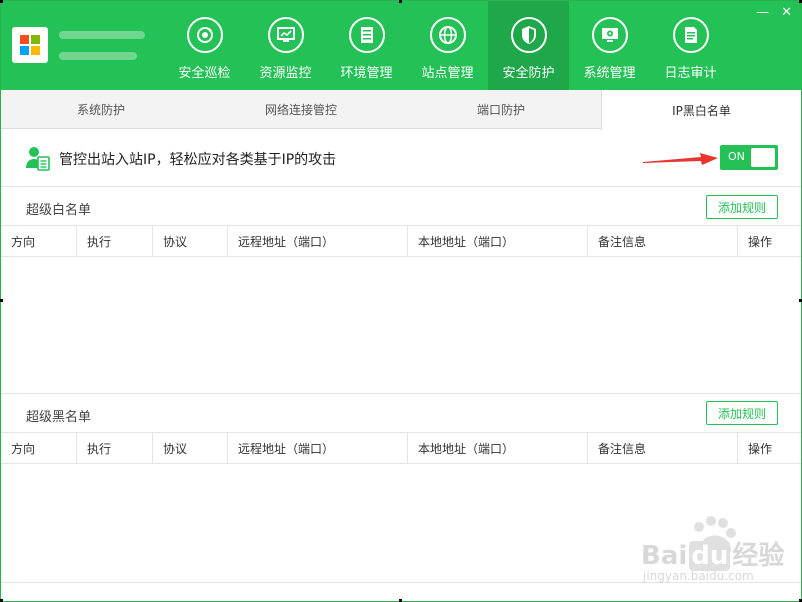 This screenshot has height=602, width=802. I want to click on nav-label: 安全巡检, so click(204, 73).